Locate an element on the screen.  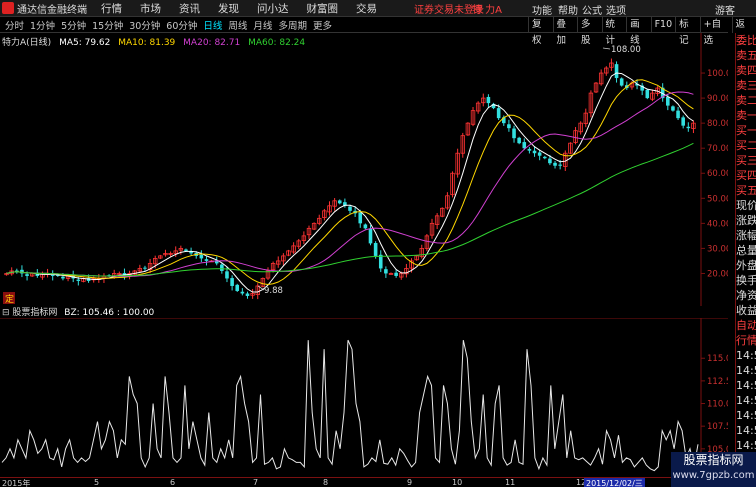
menu-options: 选项 is located at coordinates (616, 9).